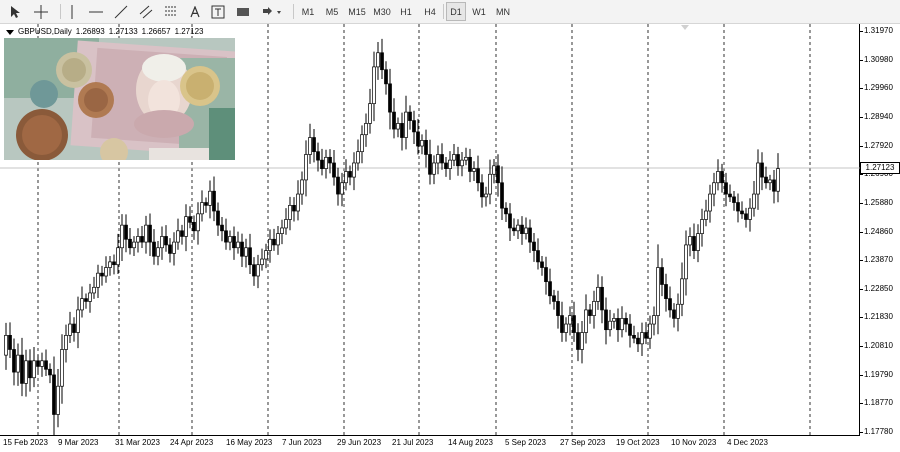  I want to click on x-tick-label: 10 Nov 2023, so click(694, 442).